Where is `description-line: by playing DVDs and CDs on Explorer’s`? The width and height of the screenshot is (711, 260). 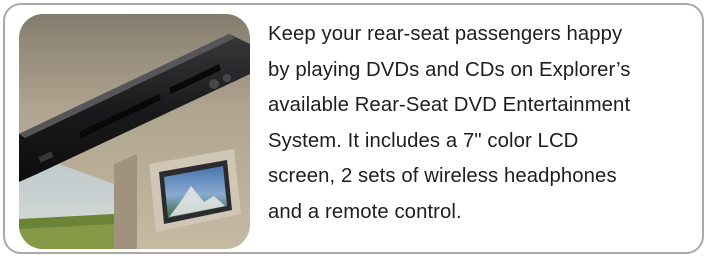 description-line: by playing DVDs and CDs on Explorer’s is located at coordinates (449, 69).